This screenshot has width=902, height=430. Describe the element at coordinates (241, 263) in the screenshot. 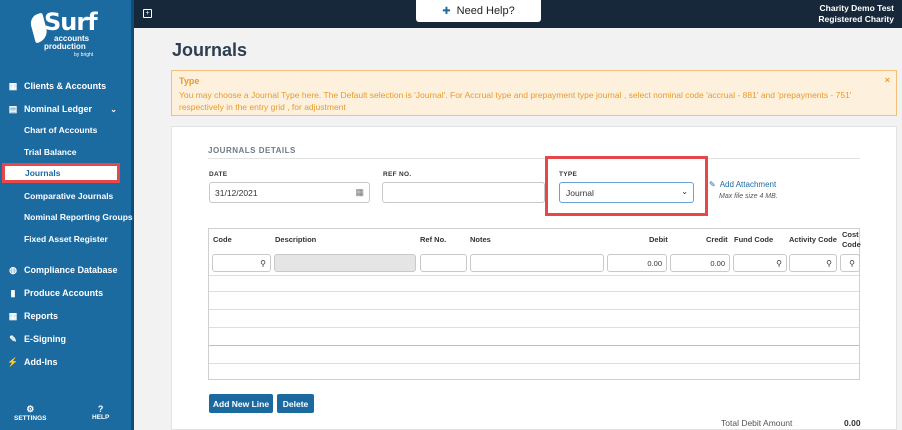

I see `code-filter-input: ⚲` at that location.